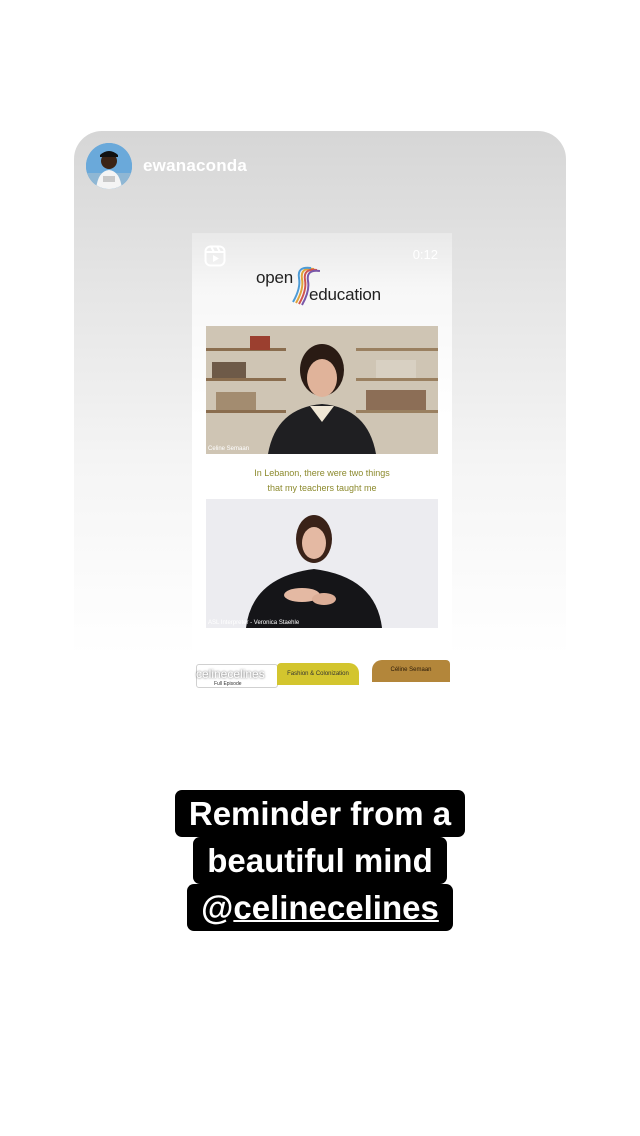  Describe the element at coordinates (275, 277) in the screenshot. I see `logo-word-open: open` at that location.